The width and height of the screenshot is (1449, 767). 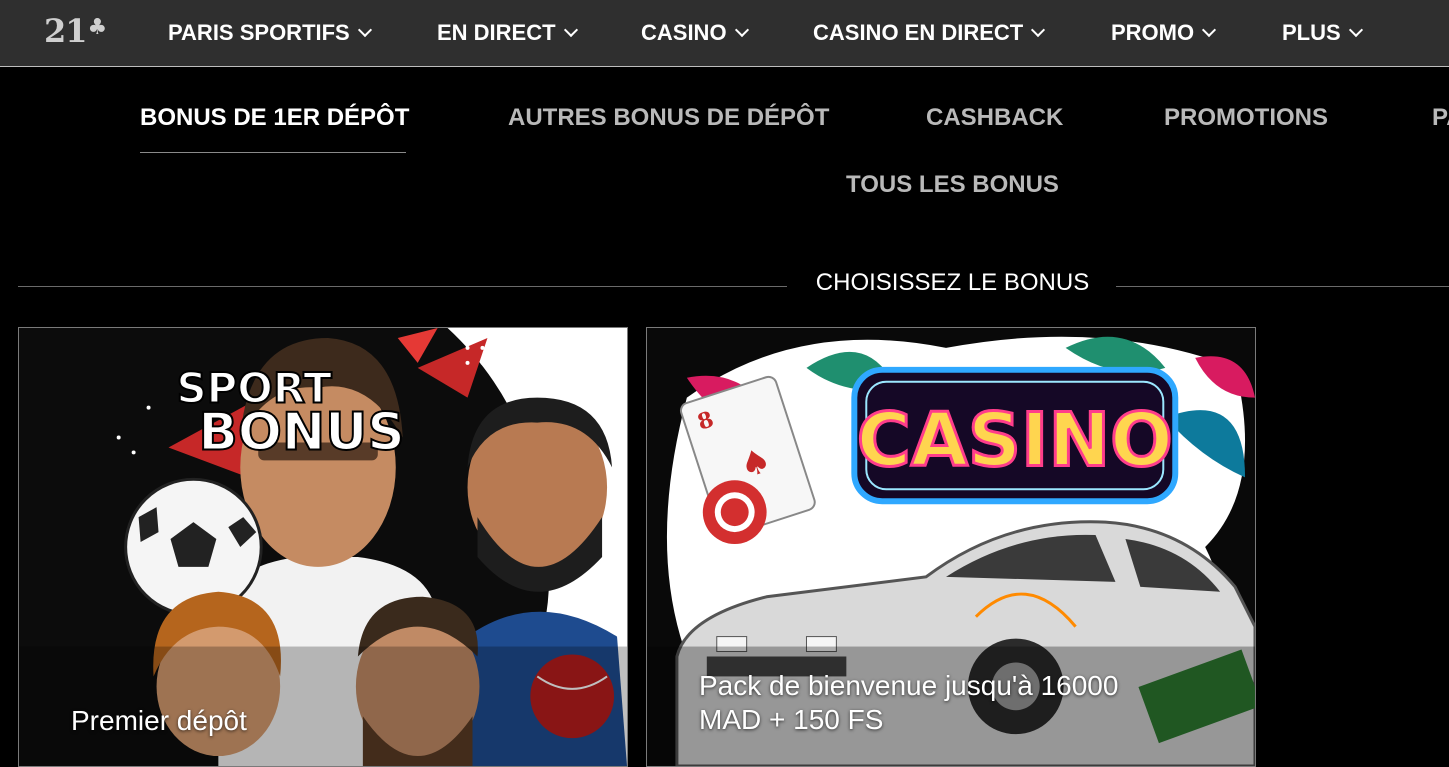 What do you see at coordinates (259, 32) in the screenshot?
I see `nav-label: PARIS SPORTIFS` at bounding box center [259, 32].